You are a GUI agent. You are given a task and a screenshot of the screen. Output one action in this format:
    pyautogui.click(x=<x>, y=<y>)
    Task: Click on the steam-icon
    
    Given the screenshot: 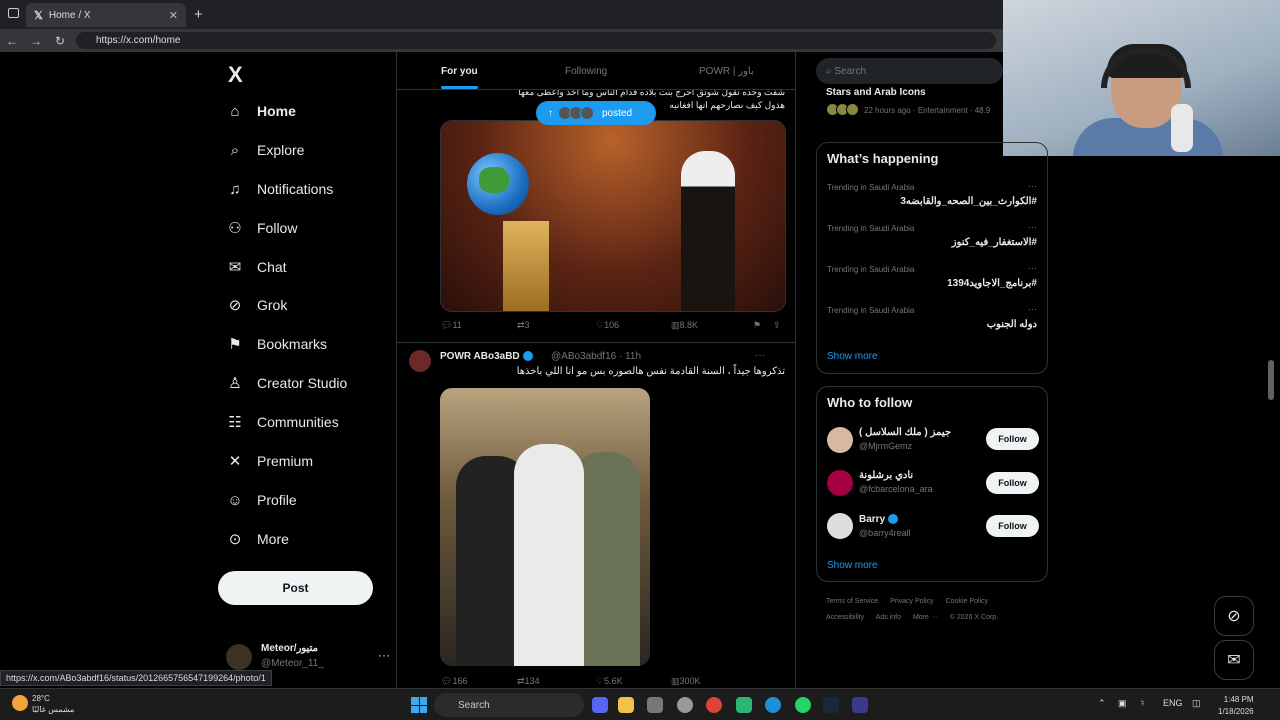 What is the action you would take?
    pyautogui.click(x=831, y=705)
    